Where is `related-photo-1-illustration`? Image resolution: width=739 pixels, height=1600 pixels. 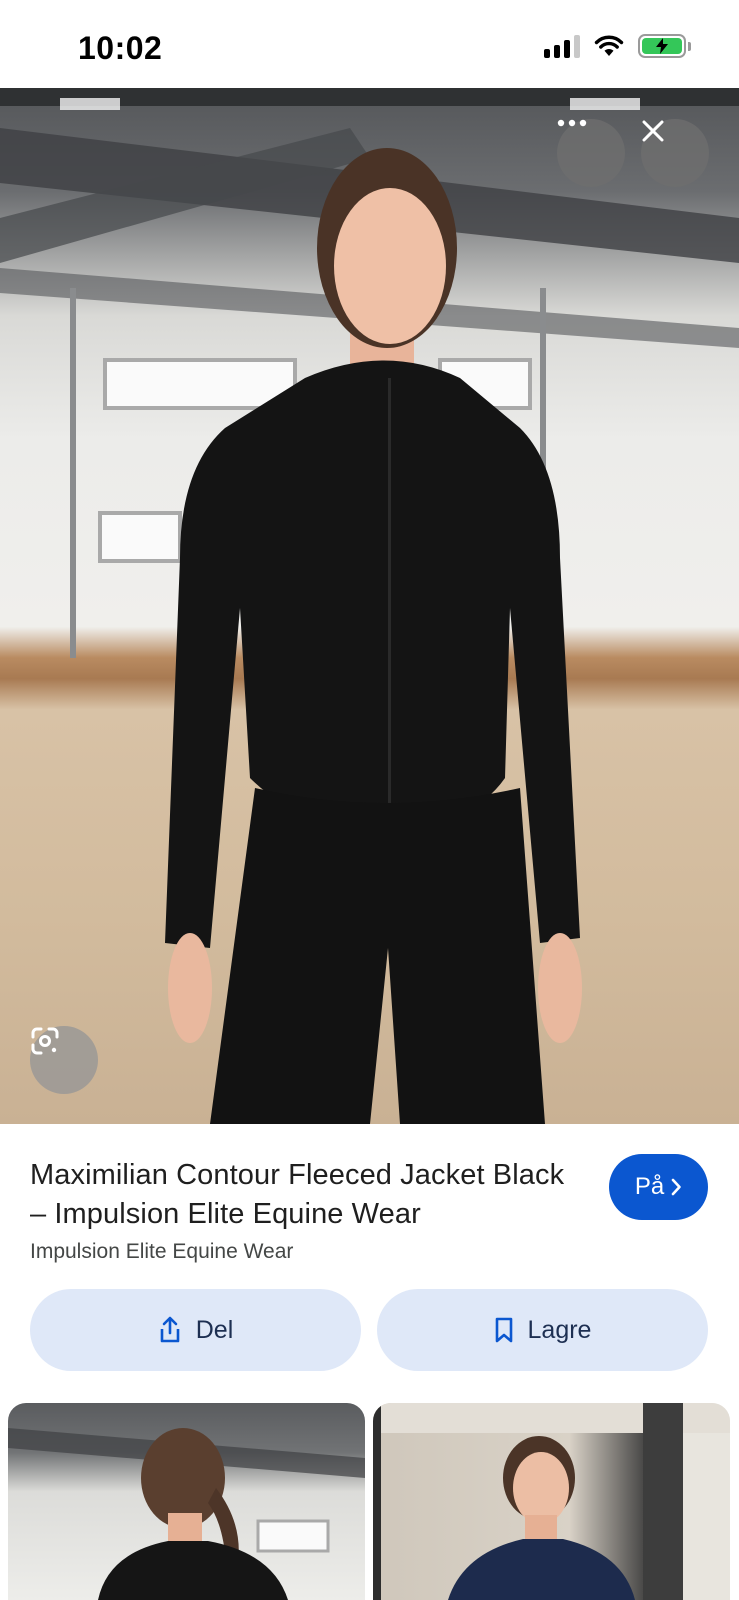 related-photo-1-illustration is located at coordinates (186, 1514).